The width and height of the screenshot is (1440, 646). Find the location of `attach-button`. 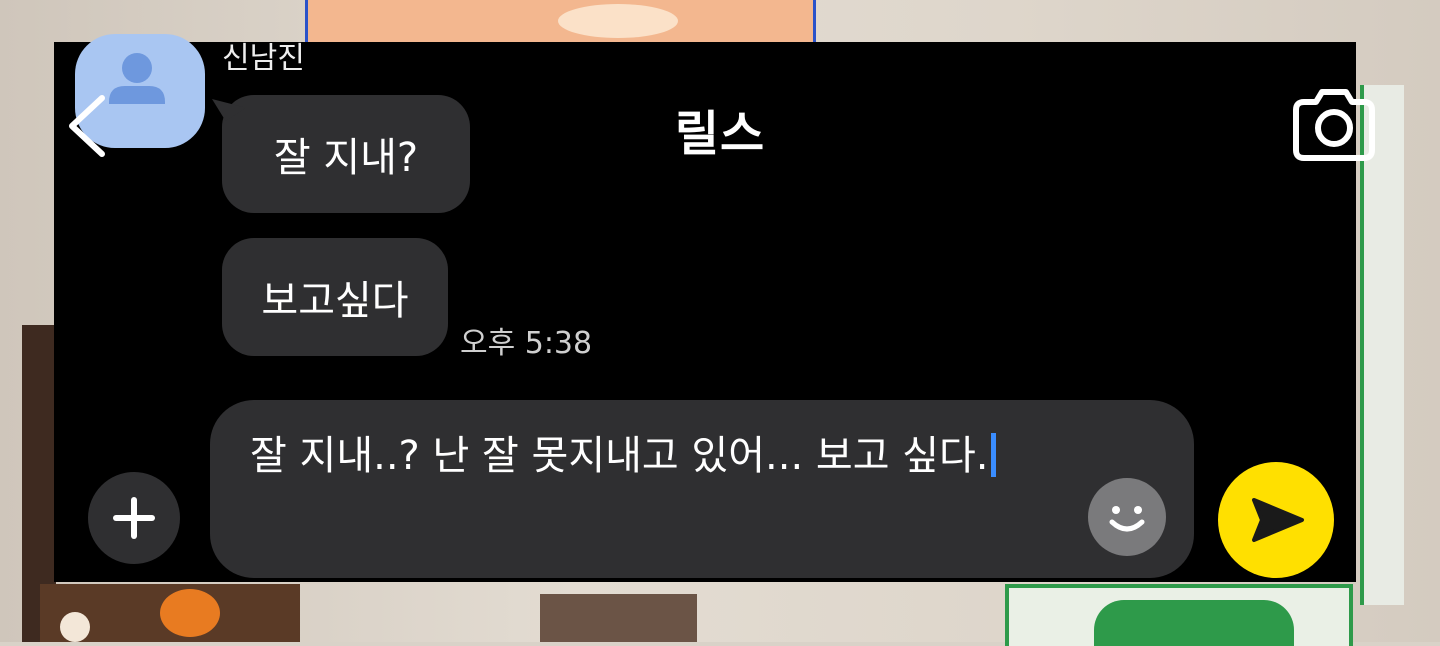

attach-button is located at coordinates (134, 518).